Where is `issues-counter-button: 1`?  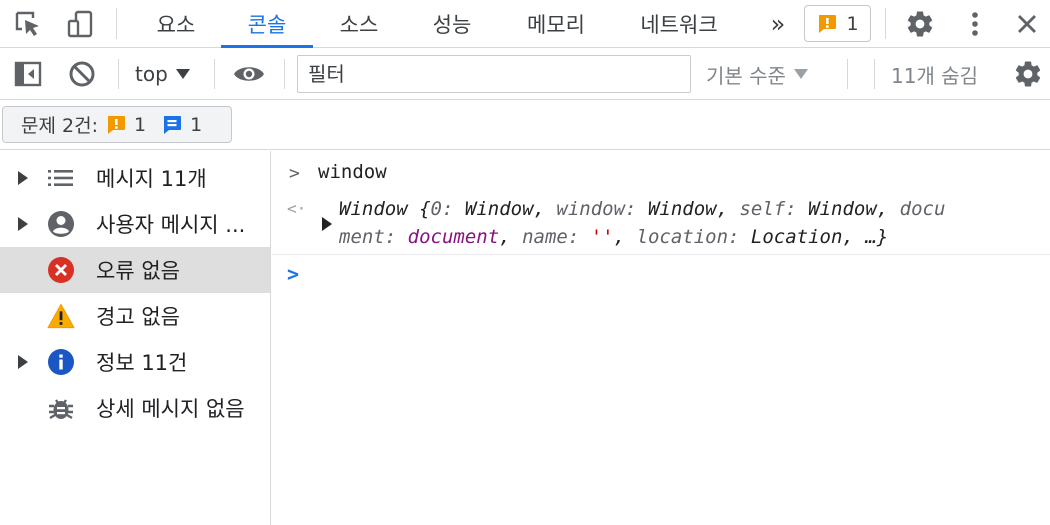
issues-counter-button: 1 is located at coordinates (837, 23).